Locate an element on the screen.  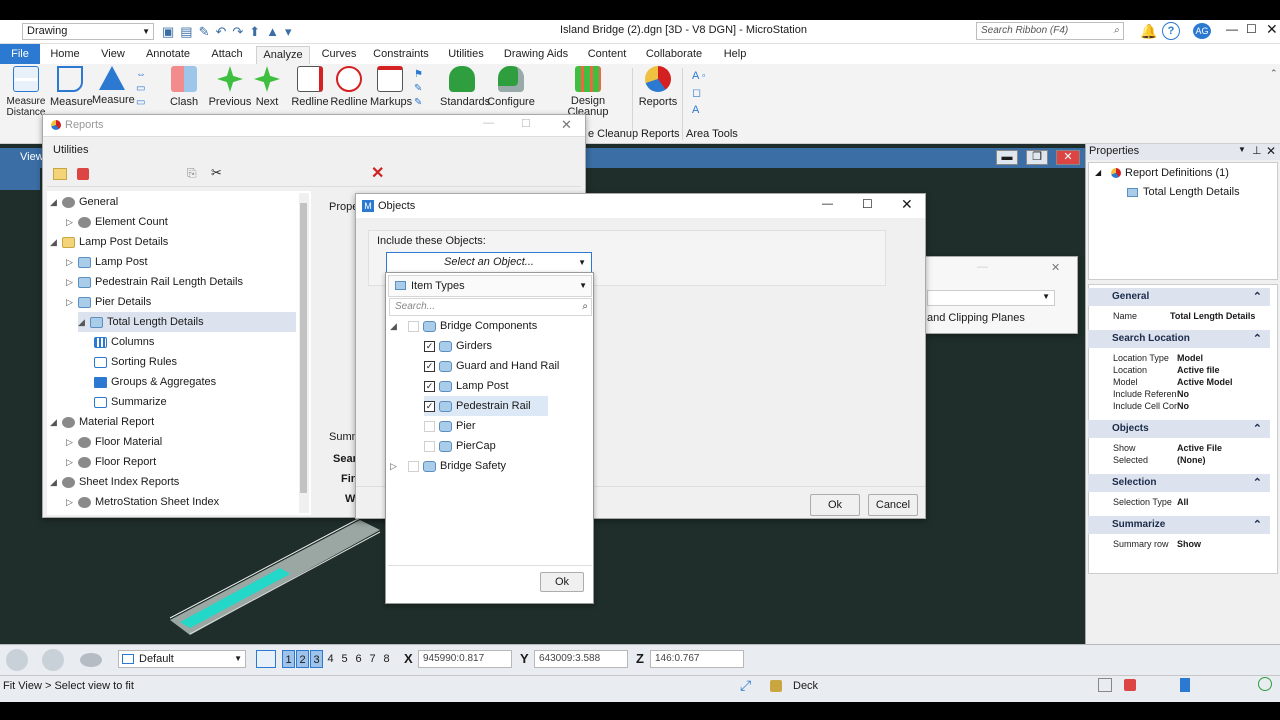
view-cloud-icon is located at coordinates (91, 660).